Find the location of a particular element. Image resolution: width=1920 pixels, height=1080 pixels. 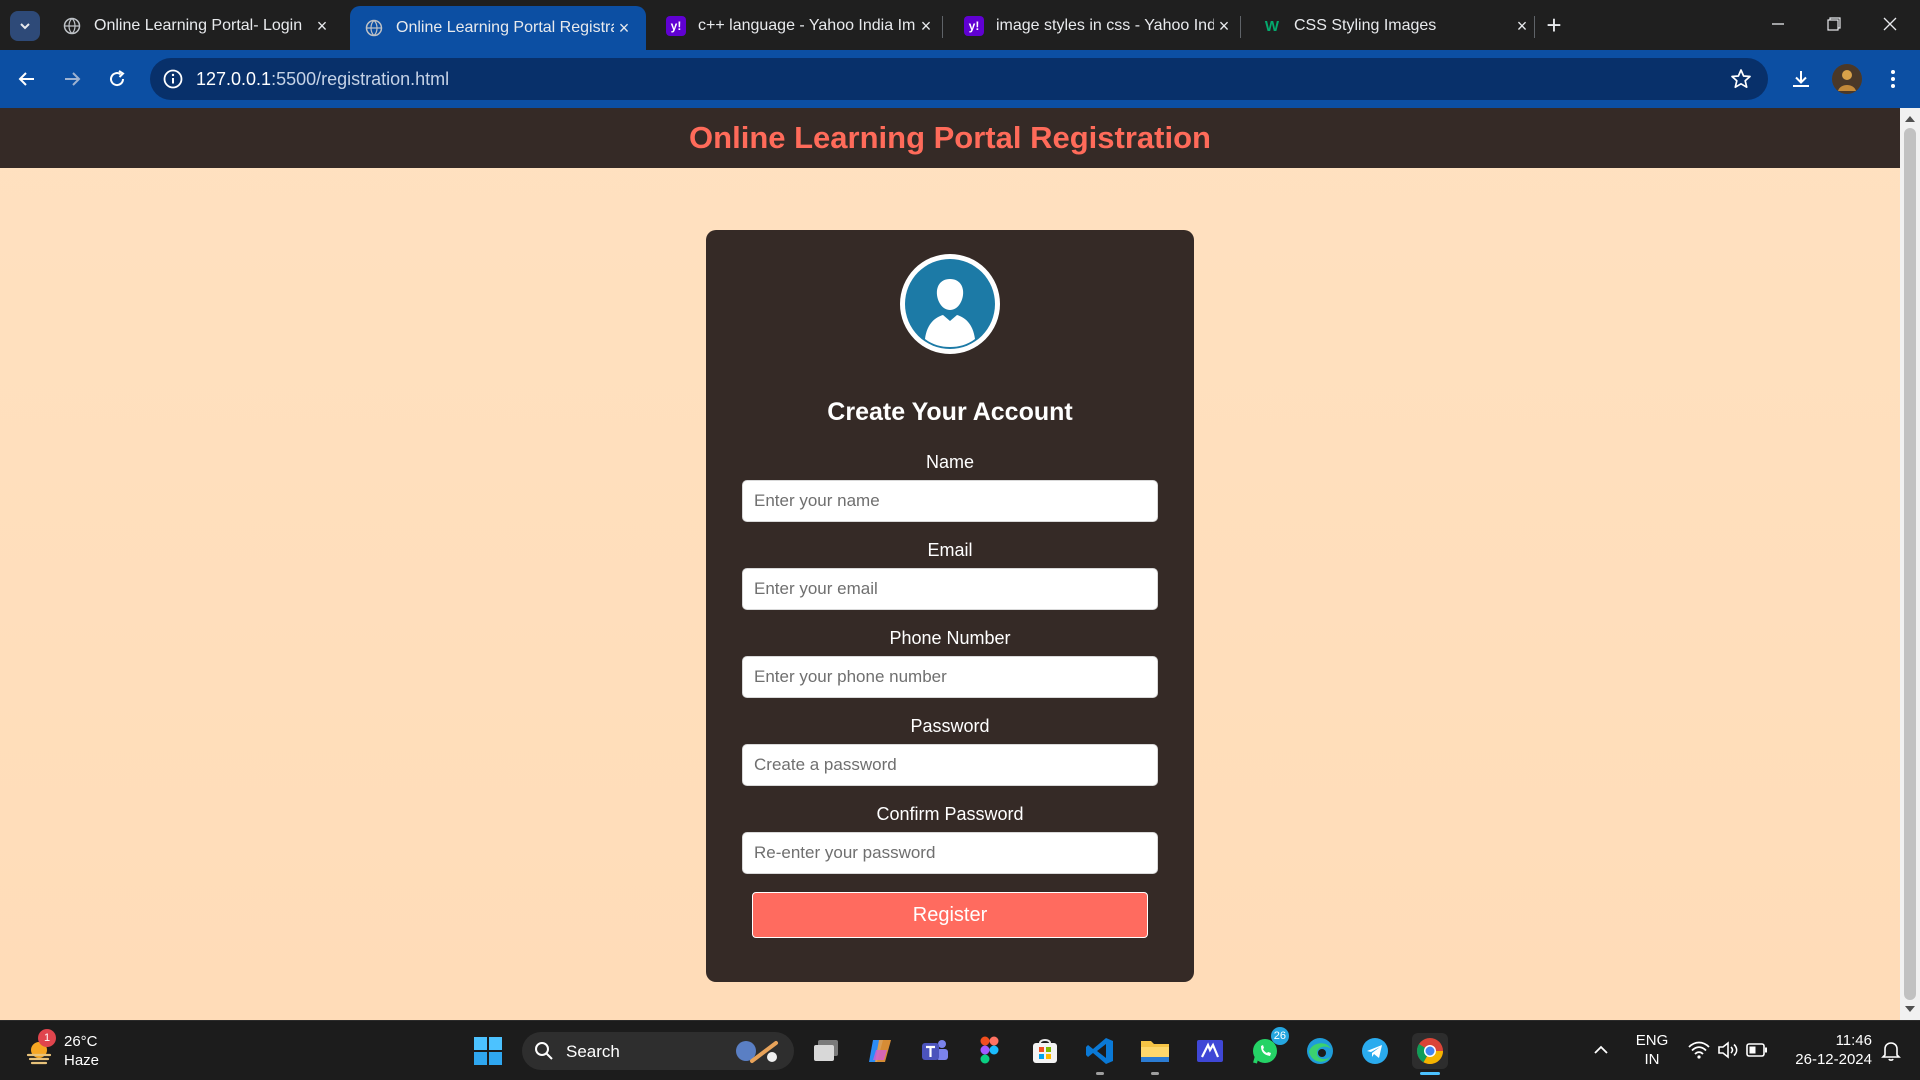

store-button is located at coordinates (1045, 1051).